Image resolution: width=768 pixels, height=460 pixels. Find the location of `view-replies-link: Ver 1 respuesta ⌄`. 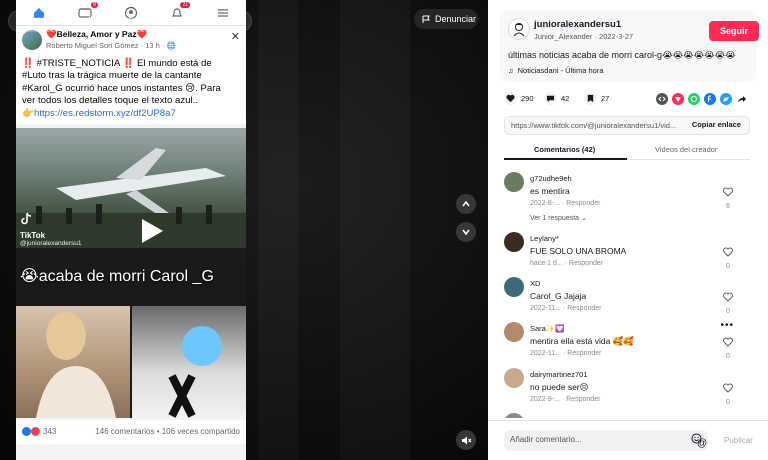

view-replies-link: Ver 1 respuesta ⌄ is located at coordinates (558, 218).